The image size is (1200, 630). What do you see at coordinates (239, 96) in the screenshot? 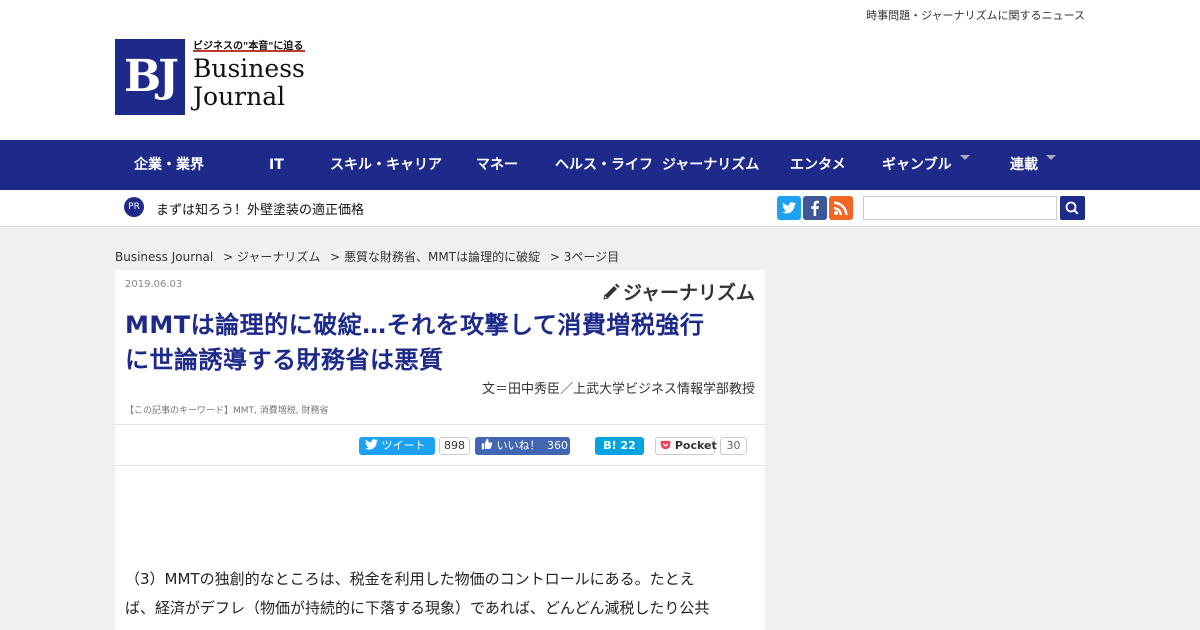
I see `logo-word-journal: Journal` at bounding box center [239, 96].